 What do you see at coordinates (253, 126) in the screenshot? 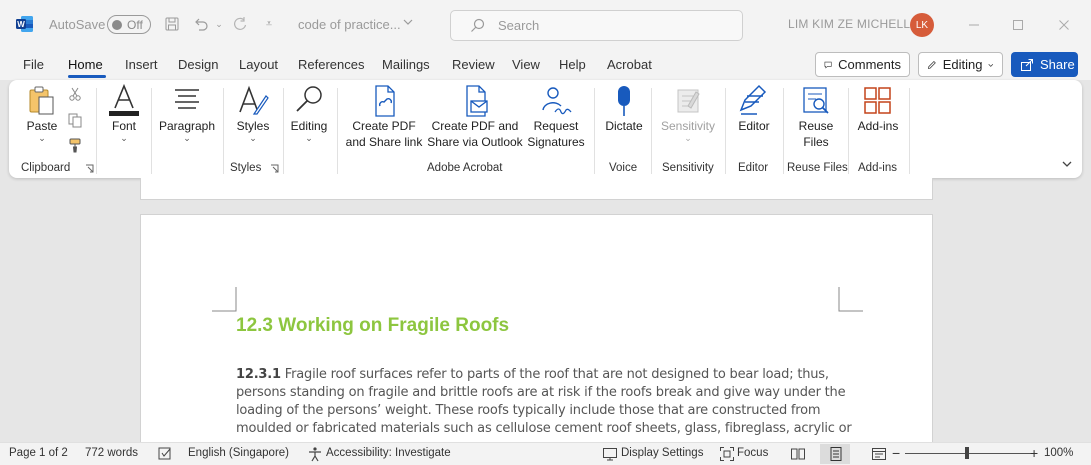
I see `styles-label: Styles` at bounding box center [253, 126].